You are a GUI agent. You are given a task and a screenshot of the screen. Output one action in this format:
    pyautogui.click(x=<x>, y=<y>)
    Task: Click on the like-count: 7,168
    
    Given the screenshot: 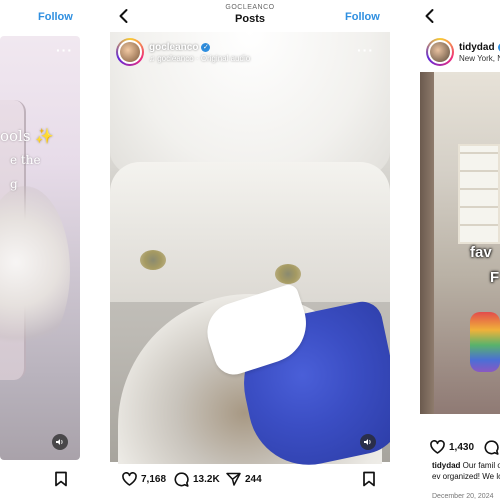 What is the action you would take?
    pyautogui.click(x=154, y=479)
    